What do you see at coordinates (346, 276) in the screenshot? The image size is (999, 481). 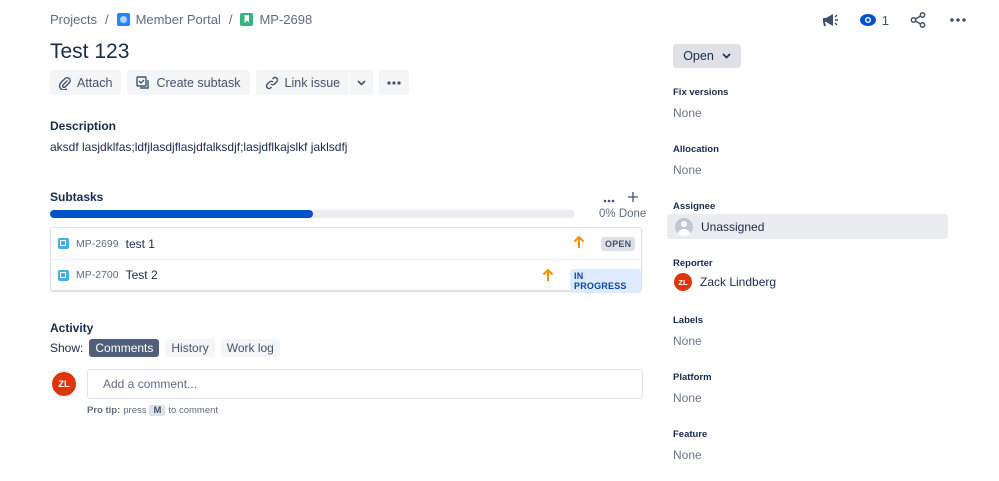 I see `subtask-row: MP-2700 Test 2 IN PROGRESS` at bounding box center [346, 276].